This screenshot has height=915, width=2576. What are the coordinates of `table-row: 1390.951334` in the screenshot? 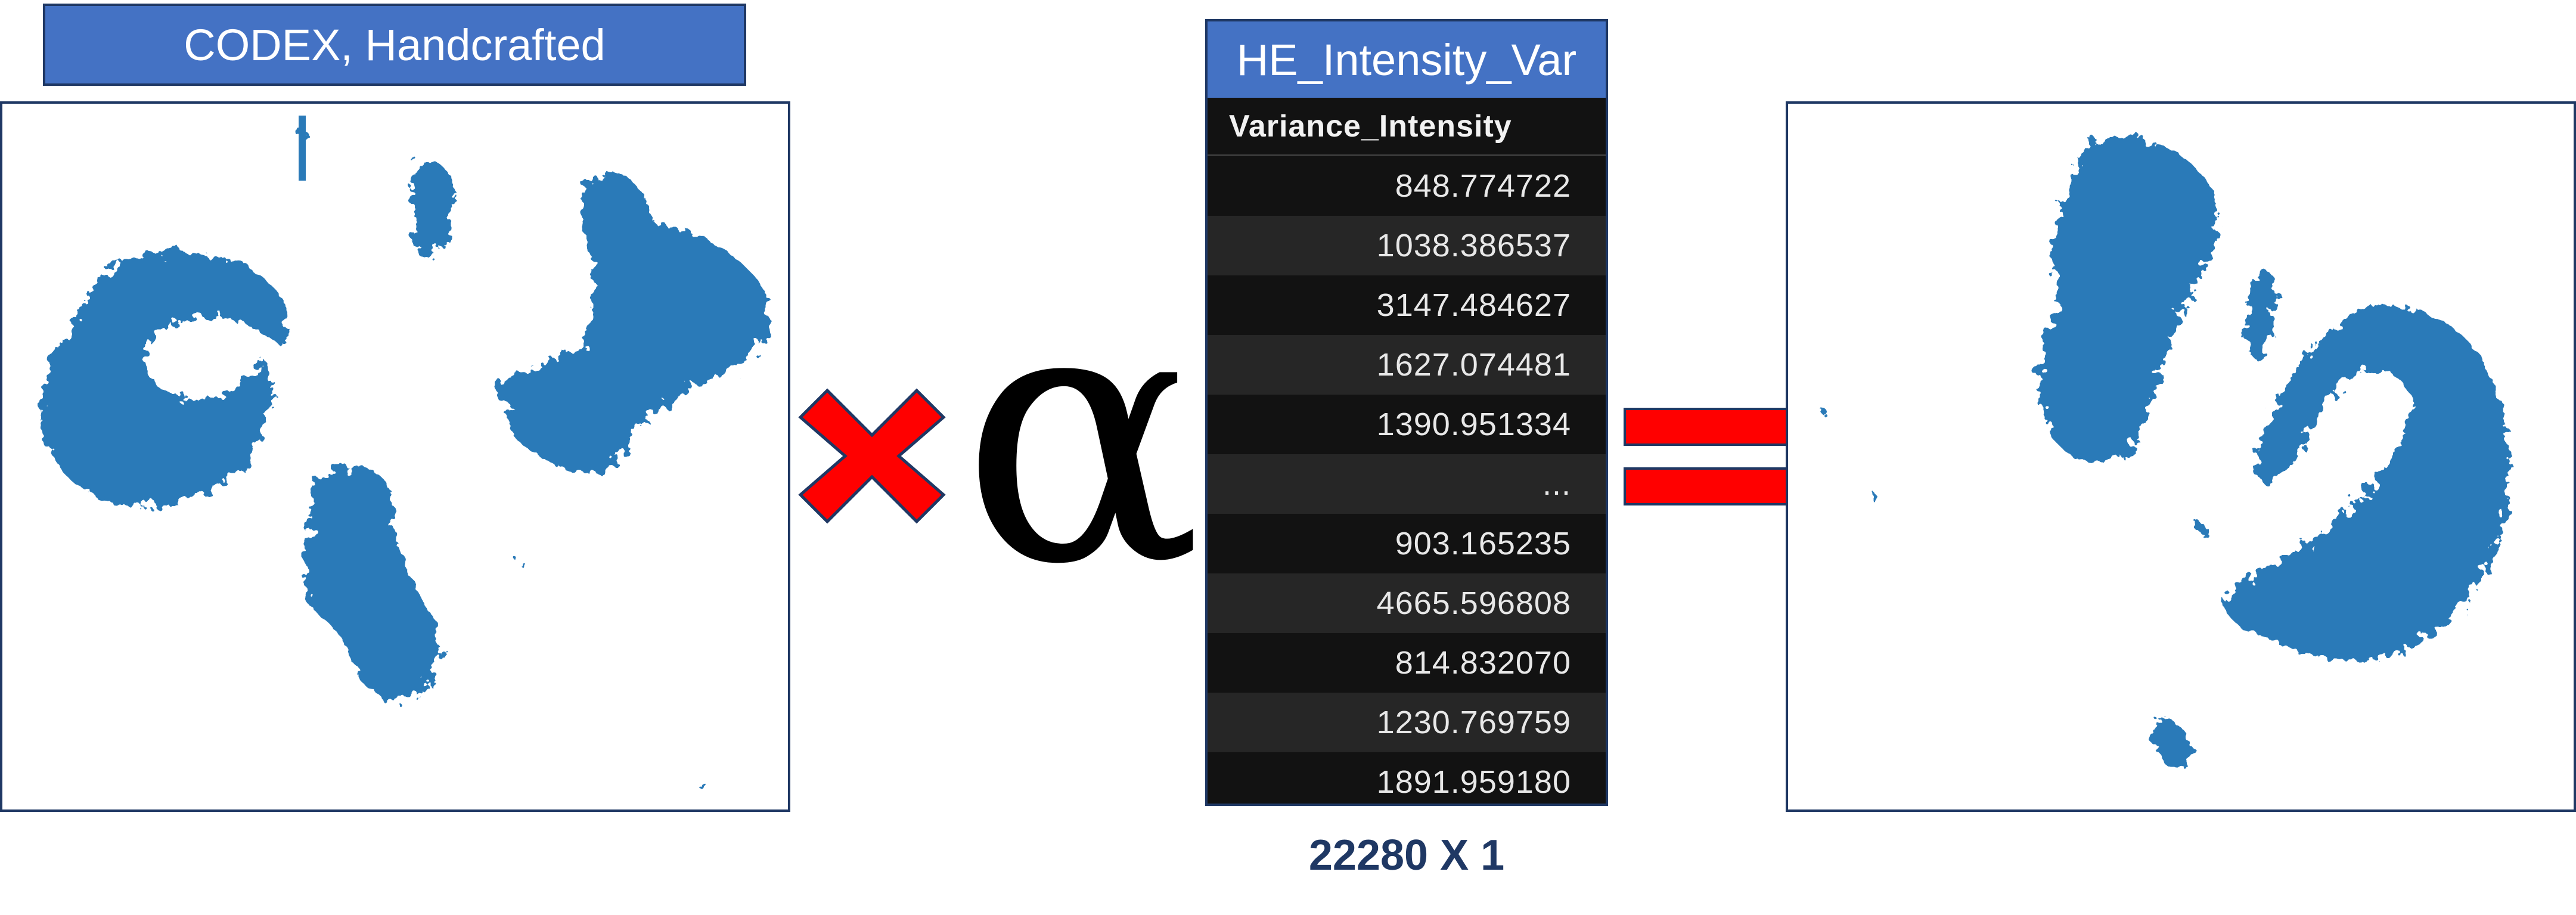 It's located at (1407, 425).